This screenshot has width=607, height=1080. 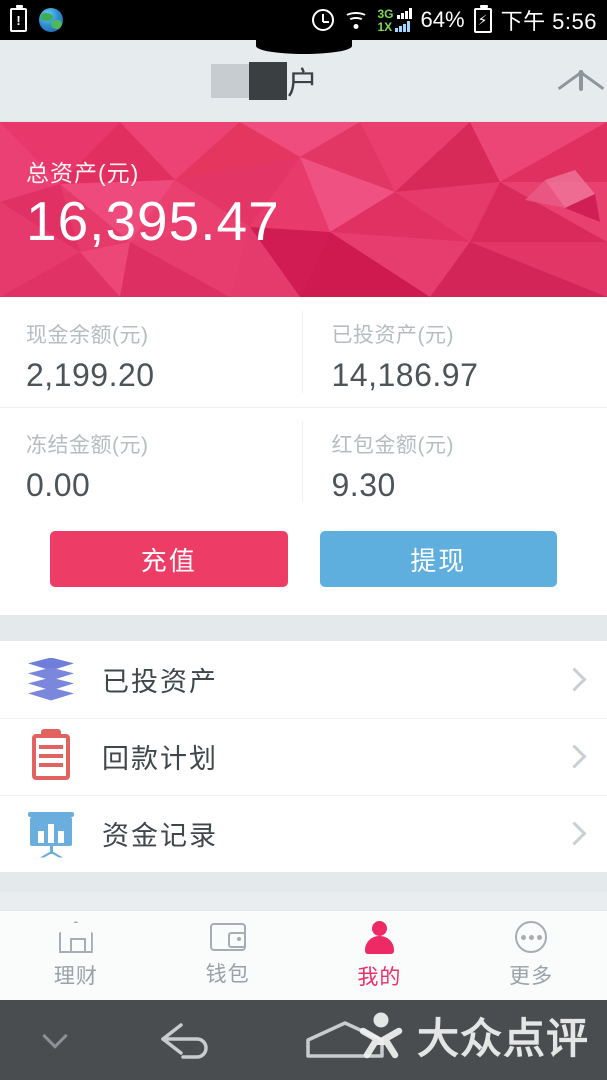 I want to click on stat-value: 14,186.97, so click(x=405, y=375).